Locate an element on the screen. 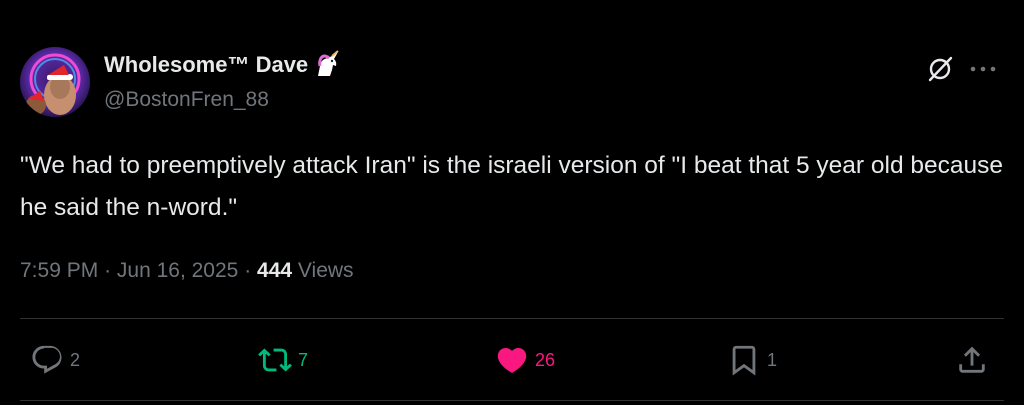 The width and height of the screenshot is (1024, 405). grok-icon is located at coordinates (940, 69).